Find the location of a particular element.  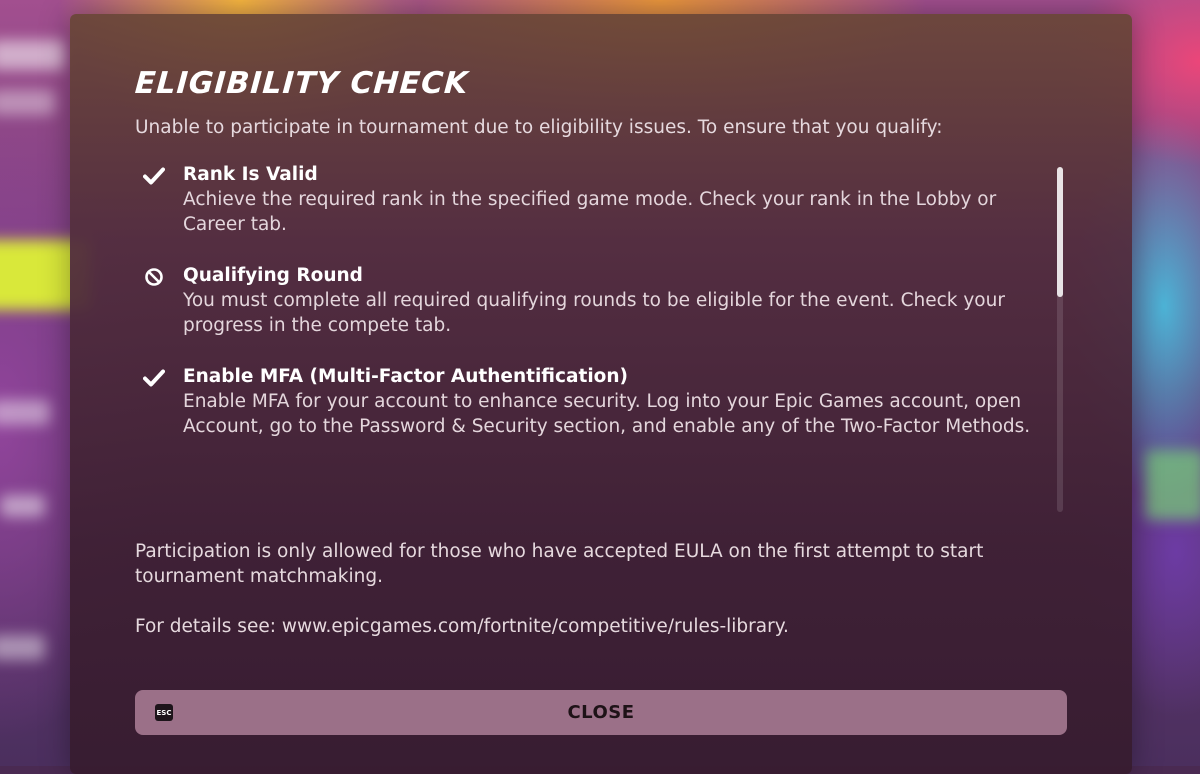

esc-key-icon: ESC is located at coordinates (164, 712).